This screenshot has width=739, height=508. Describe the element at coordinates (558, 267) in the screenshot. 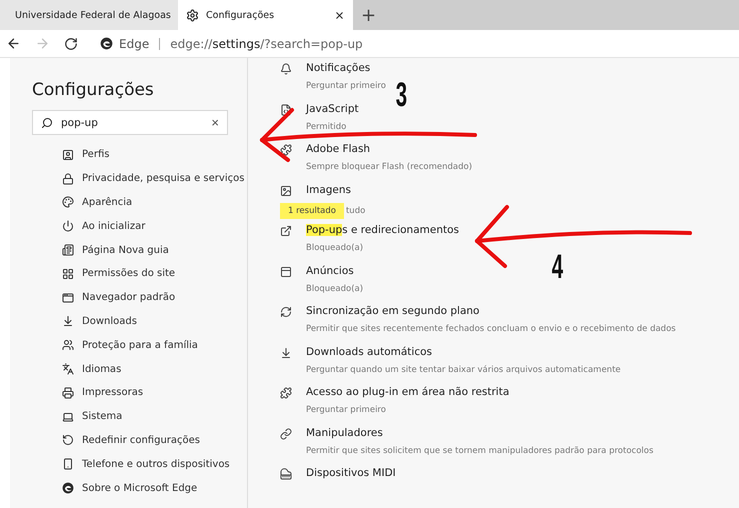

I see `annotation-number: 4` at that location.